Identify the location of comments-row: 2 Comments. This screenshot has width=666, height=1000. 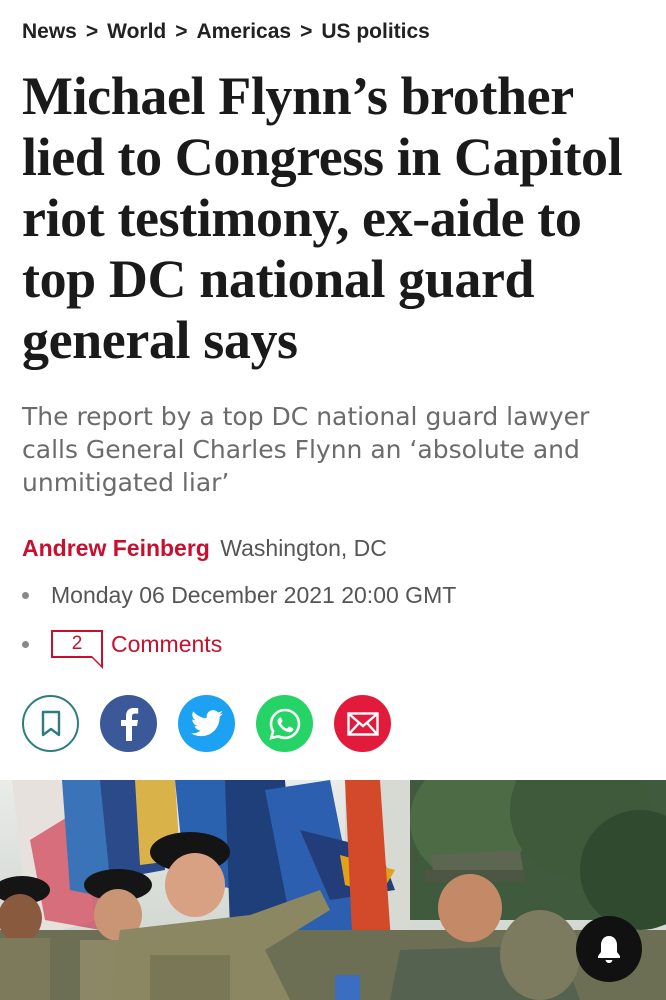
(122, 649).